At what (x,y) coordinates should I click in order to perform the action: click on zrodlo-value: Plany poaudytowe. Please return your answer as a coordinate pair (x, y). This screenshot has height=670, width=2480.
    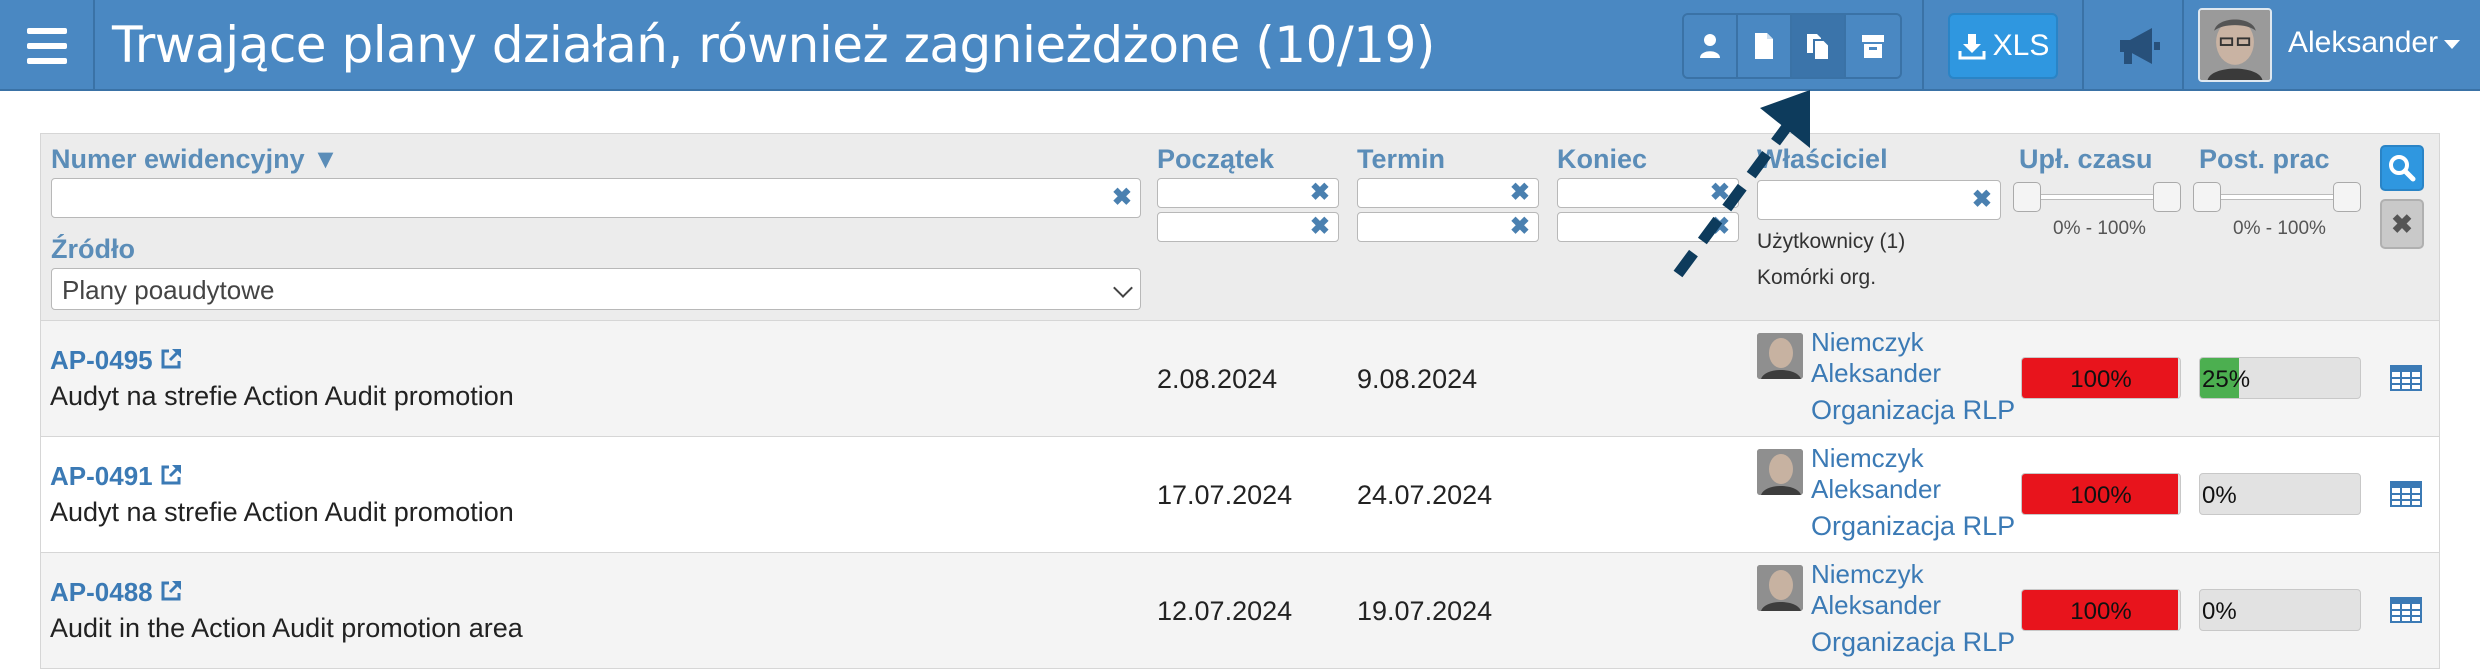
    Looking at the image, I should click on (168, 290).